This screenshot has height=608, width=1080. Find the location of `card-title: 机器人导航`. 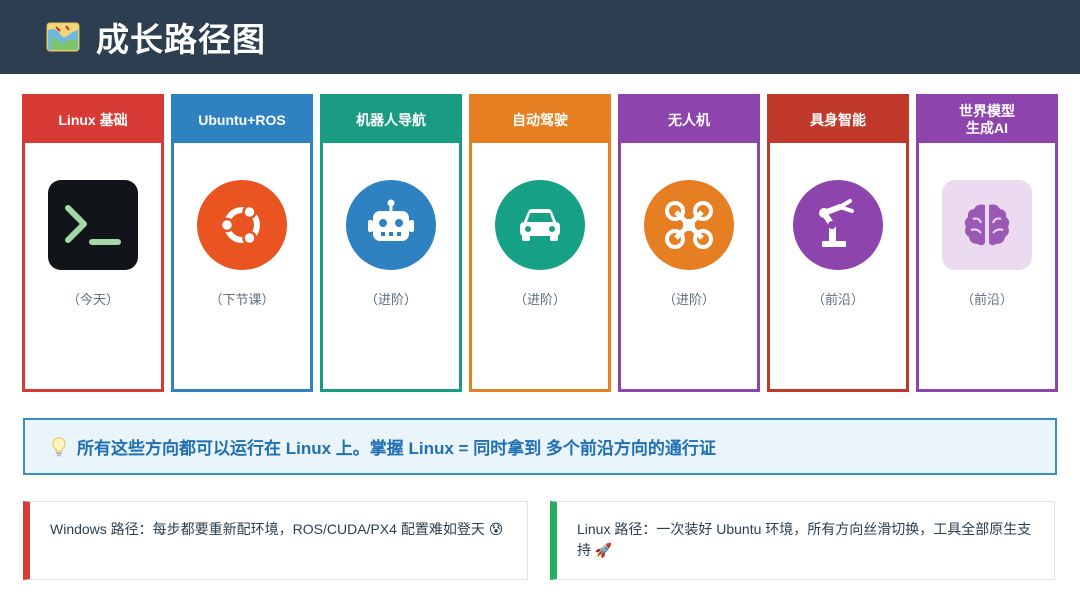

card-title: 机器人导航 is located at coordinates (391, 120).